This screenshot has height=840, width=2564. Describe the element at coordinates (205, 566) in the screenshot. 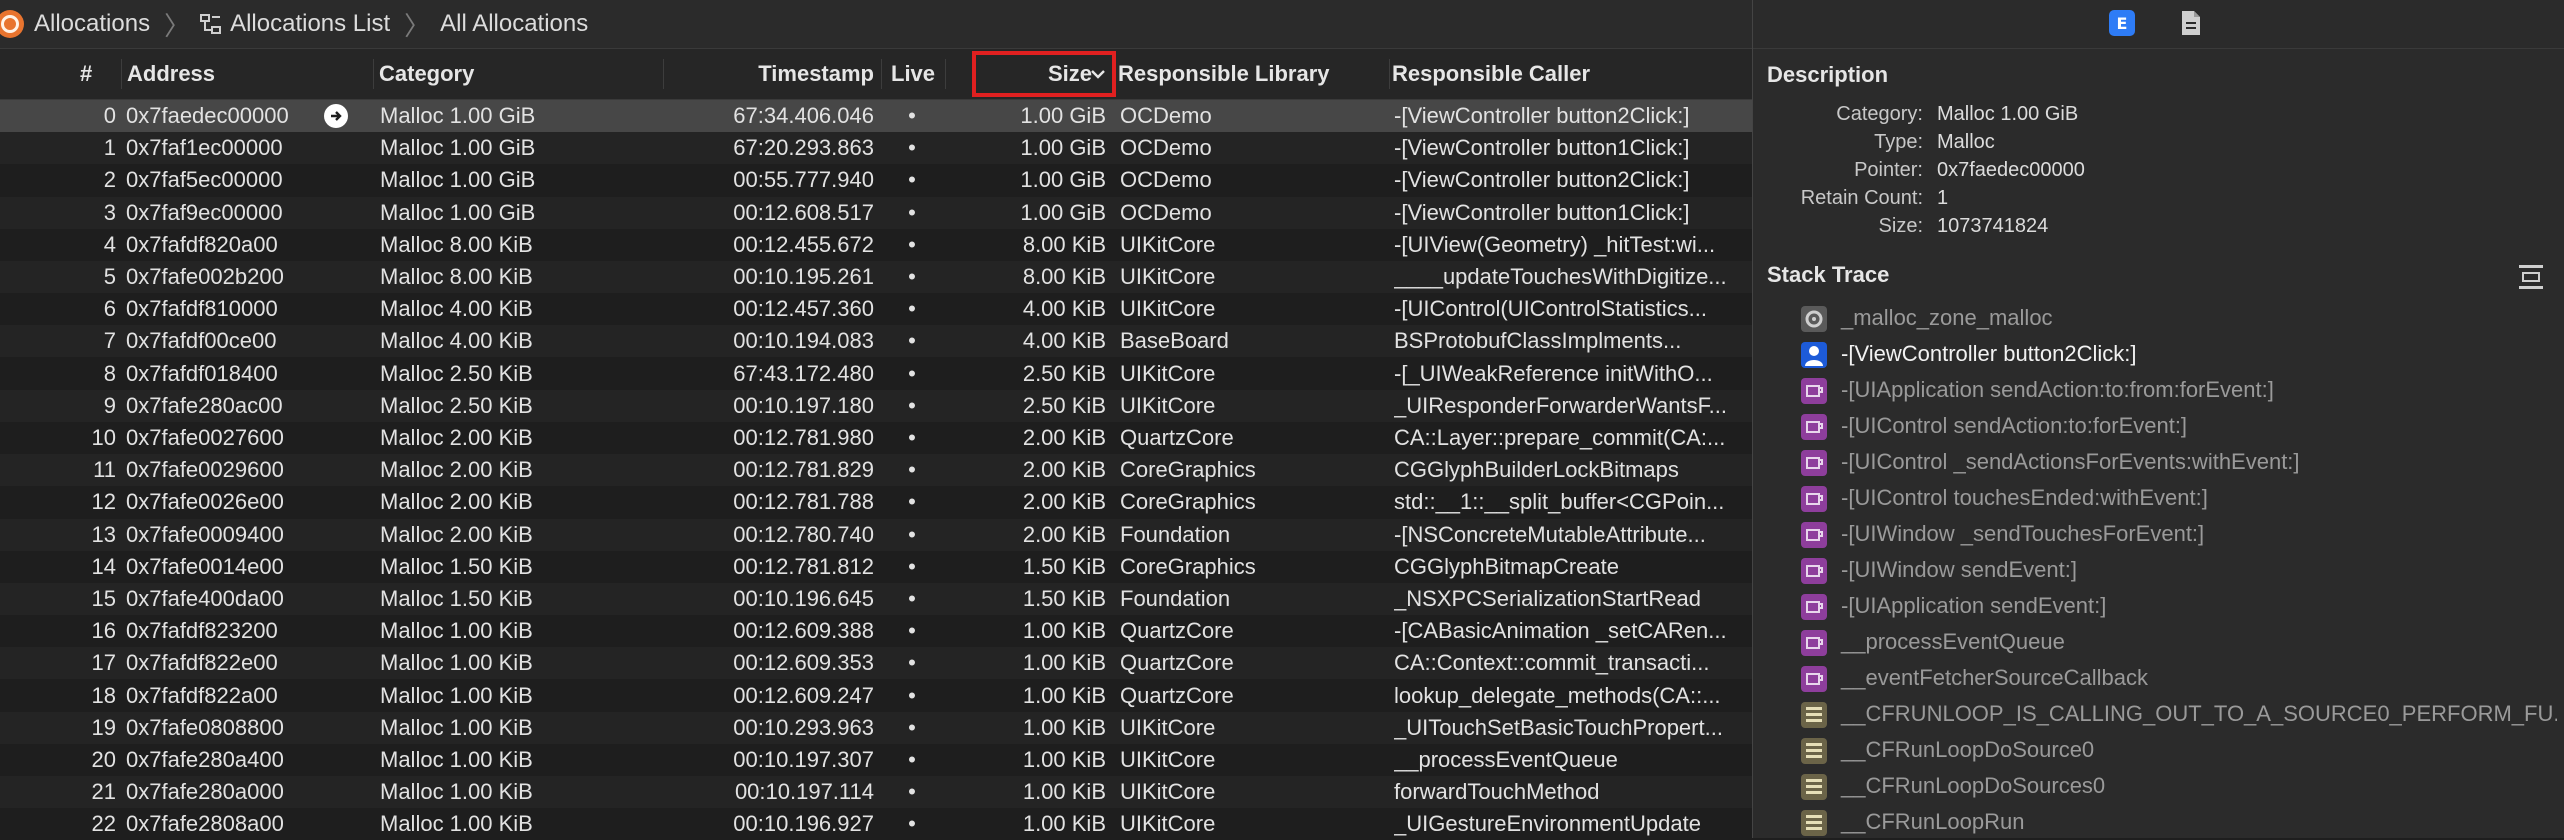

I see `address-cell: 0x7fafe0014e00` at that location.